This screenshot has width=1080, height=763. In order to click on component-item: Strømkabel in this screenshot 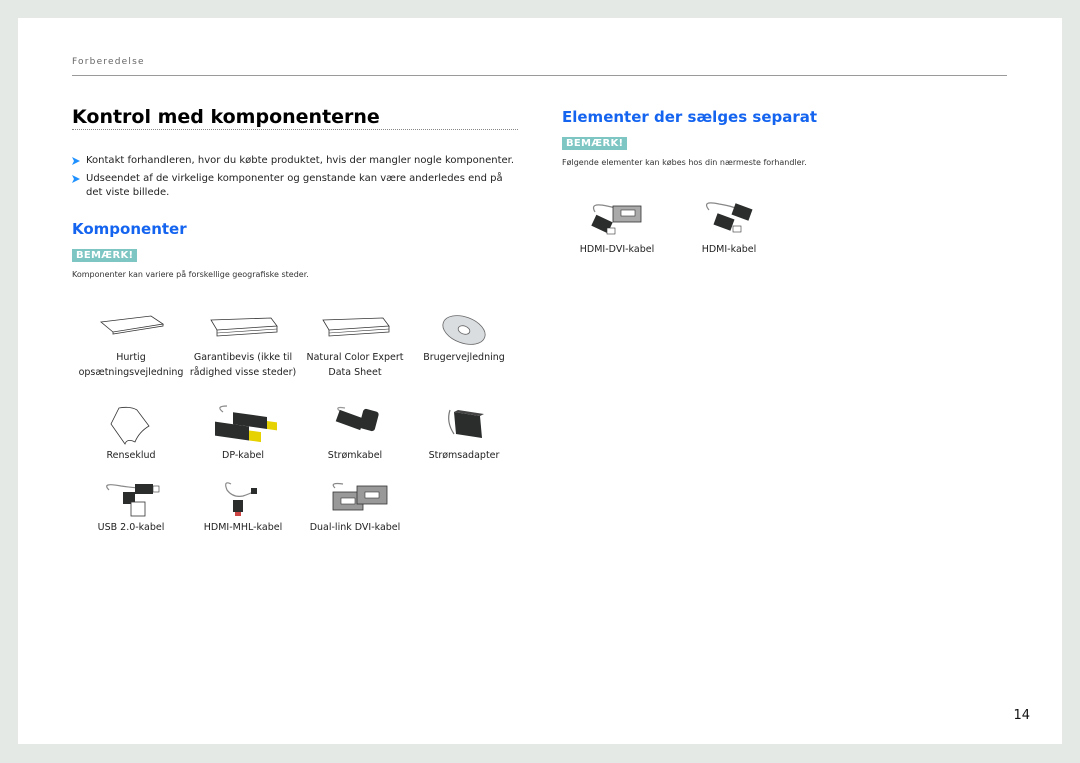, I will do `click(355, 432)`.